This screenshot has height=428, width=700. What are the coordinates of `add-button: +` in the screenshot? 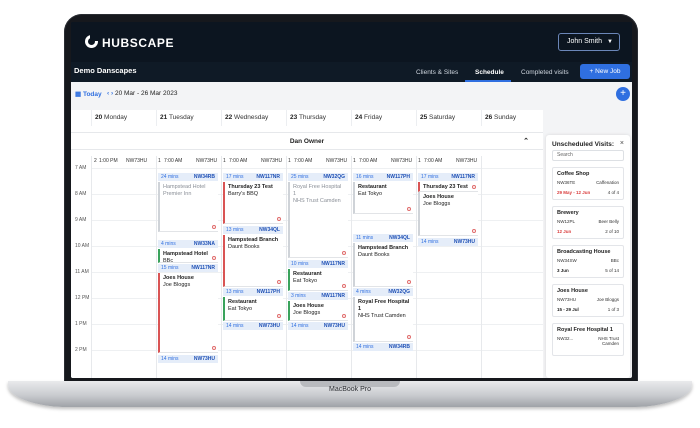 It's located at (623, 94).